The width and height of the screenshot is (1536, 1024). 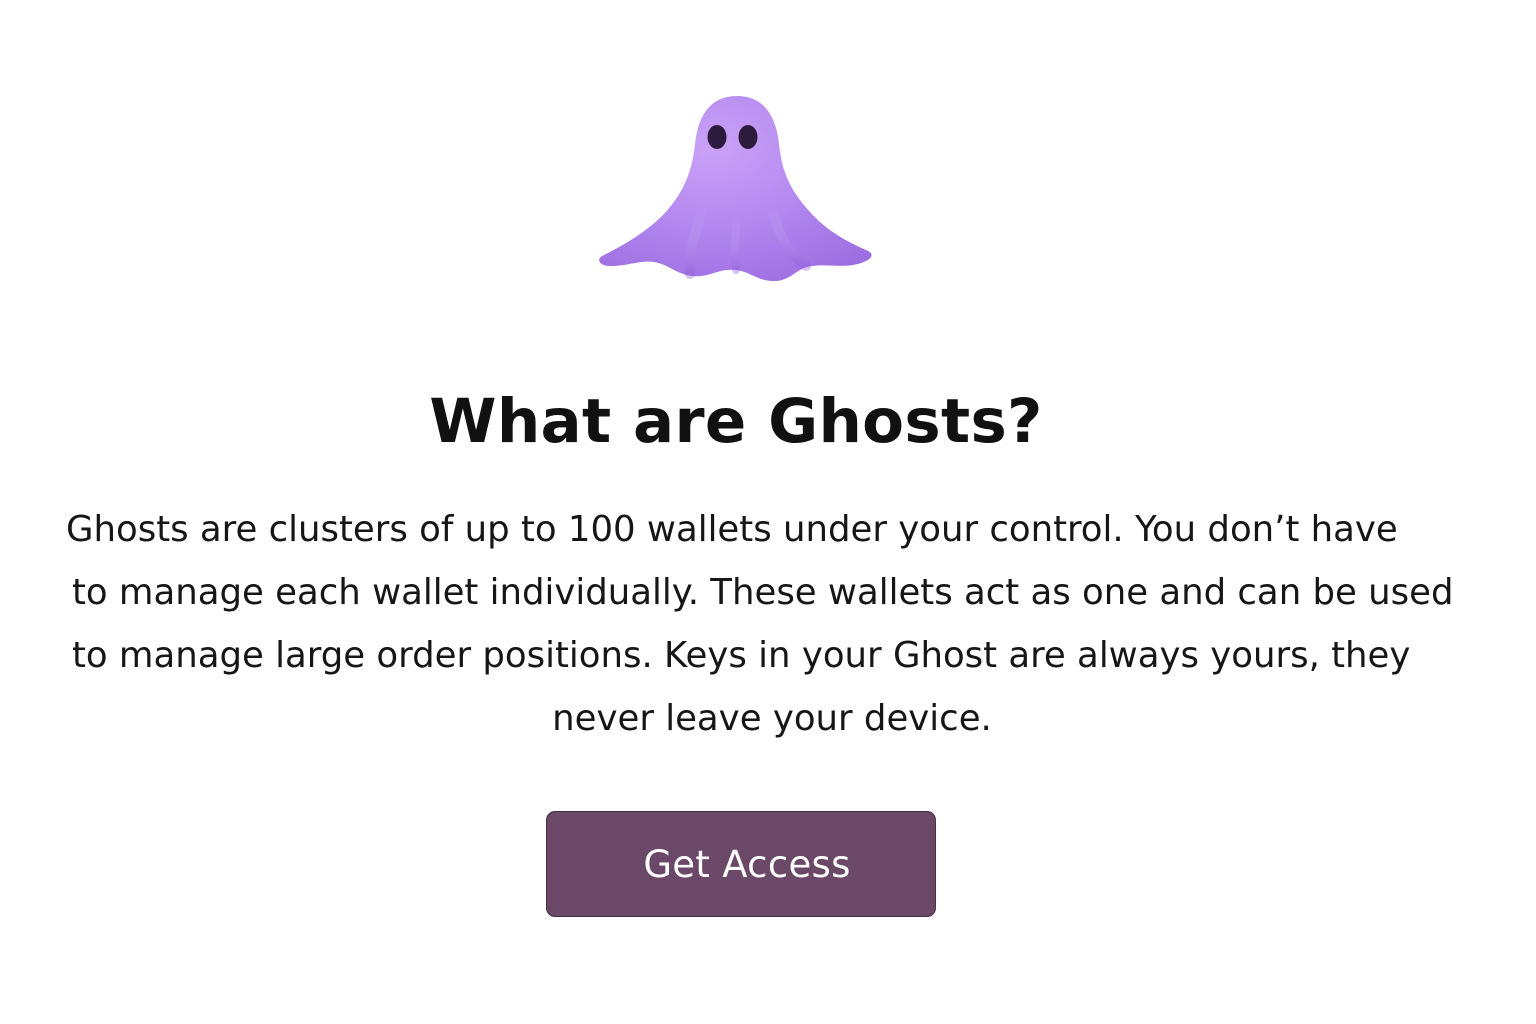 I want to click on get-access-button: Get Access, so click(x=741, y=864).